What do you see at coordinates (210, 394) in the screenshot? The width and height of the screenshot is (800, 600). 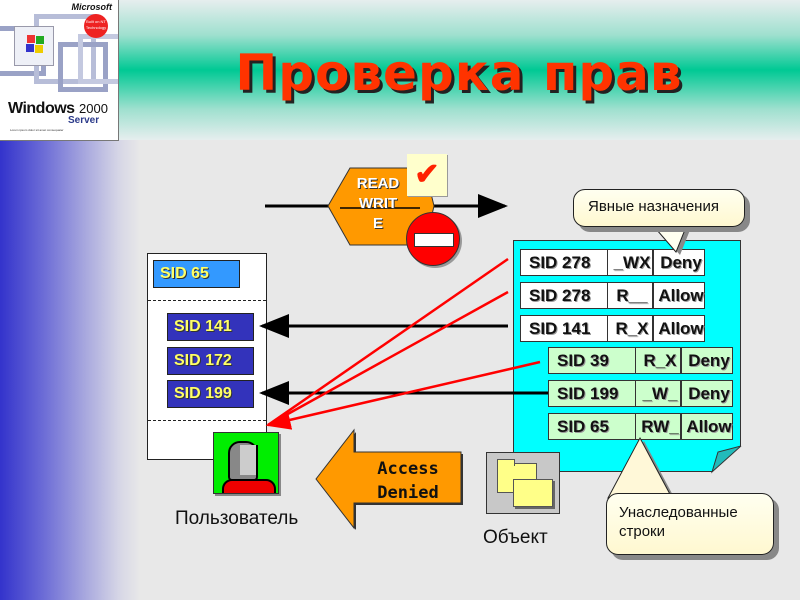 I see `user-group-sid: SID 199` at bounding box center [210, 394].